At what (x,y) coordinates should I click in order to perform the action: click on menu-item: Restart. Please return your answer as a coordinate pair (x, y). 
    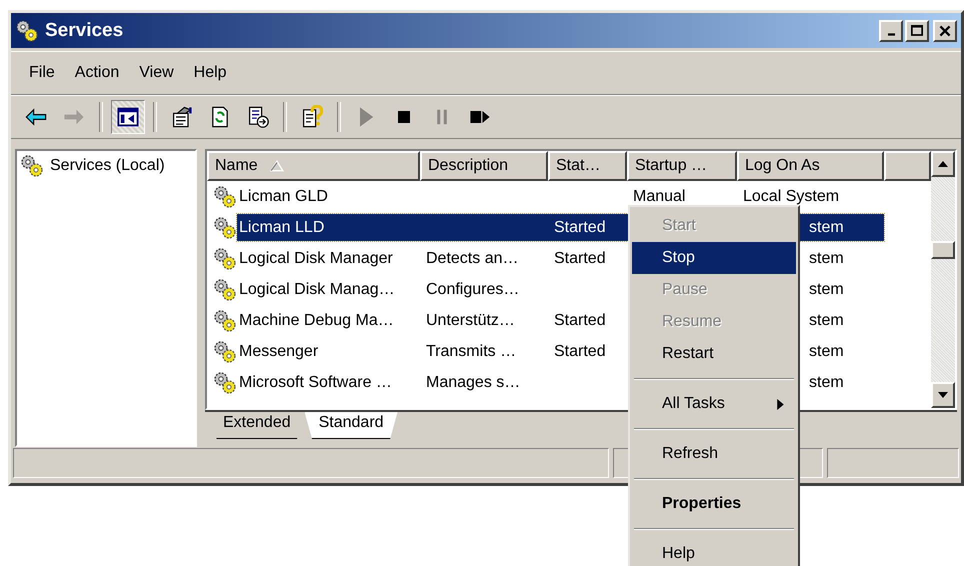
    Looking at the image, I should click on (714, 354).